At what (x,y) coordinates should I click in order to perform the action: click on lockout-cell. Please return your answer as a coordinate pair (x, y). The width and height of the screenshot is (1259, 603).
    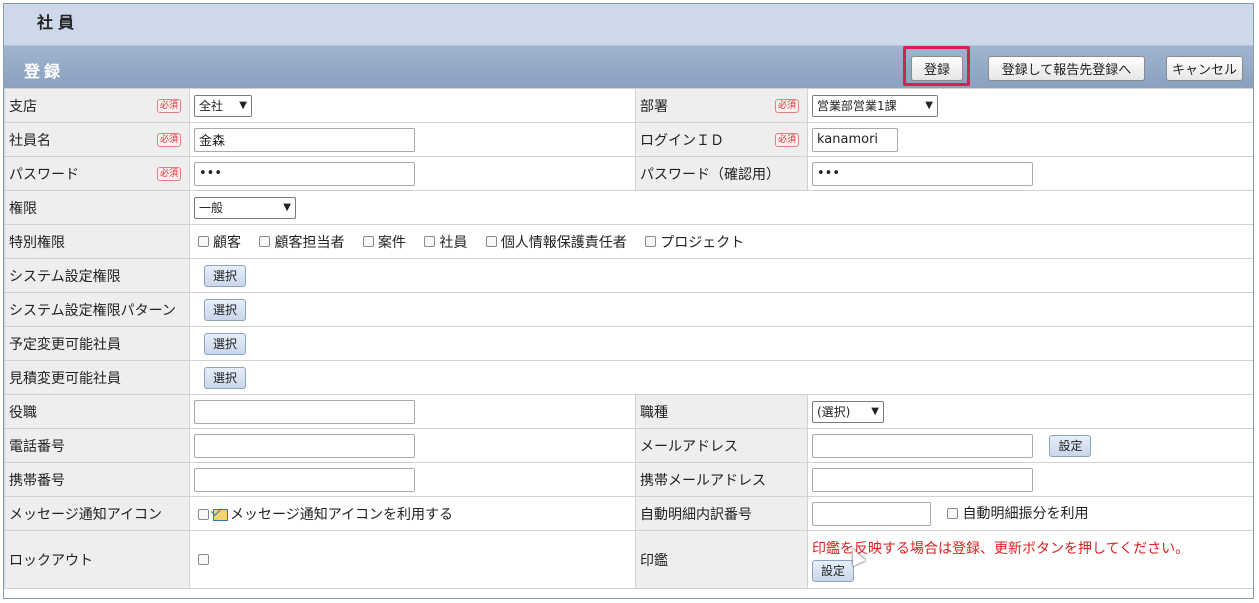
    Looking at the image, I should click on (412, 559).